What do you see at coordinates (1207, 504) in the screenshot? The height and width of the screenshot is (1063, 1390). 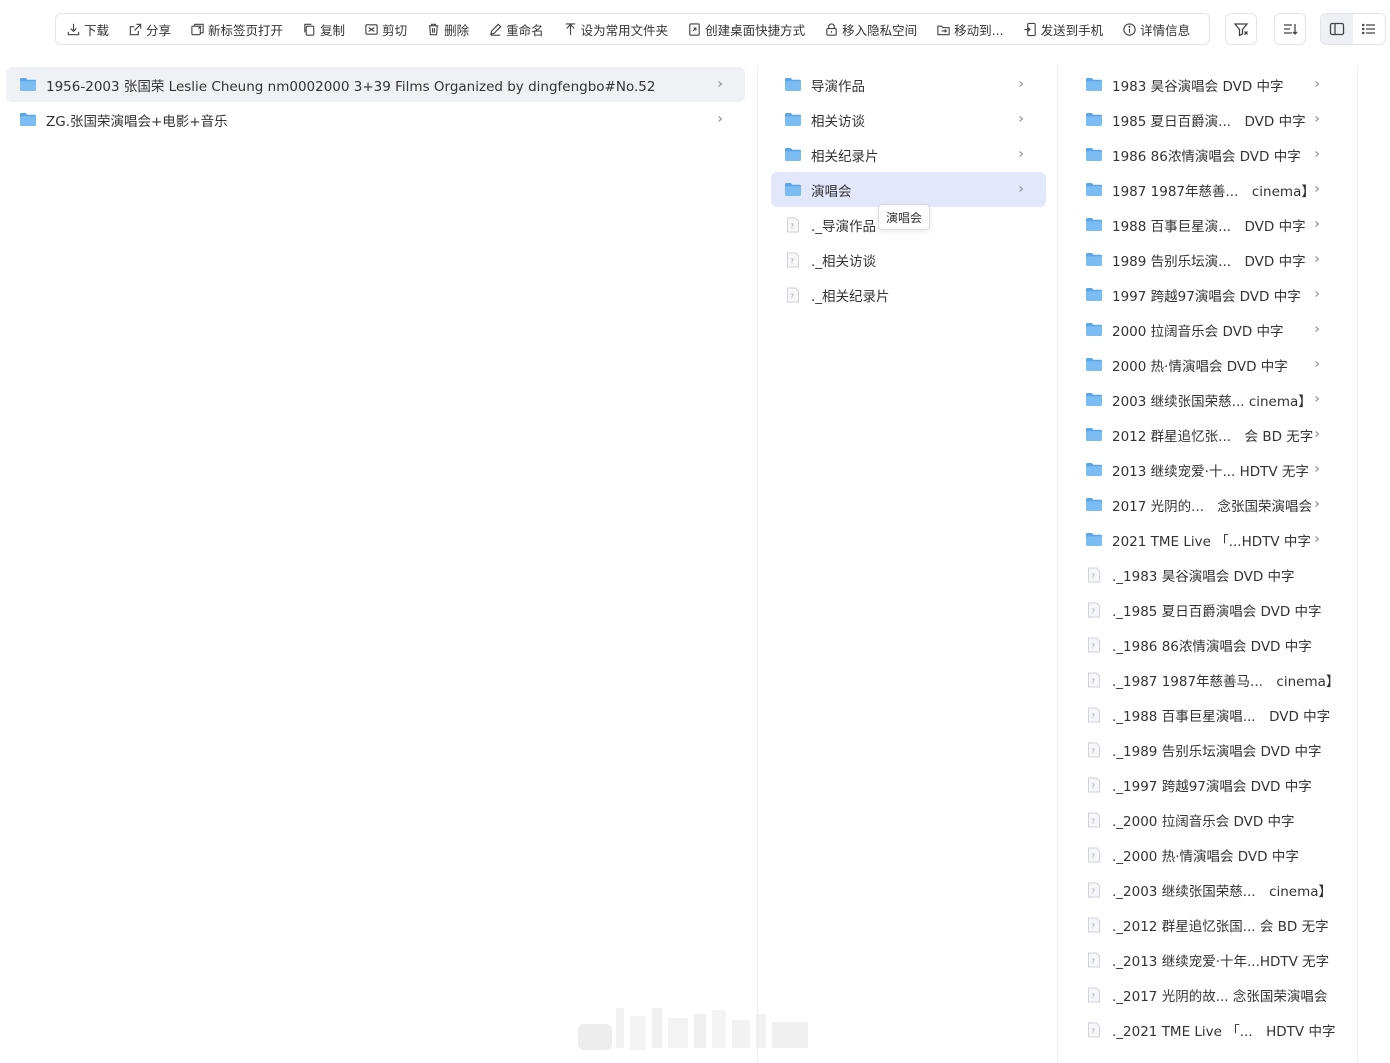 I see `folder-item: 2017 光阴的... 念张国荣演唱会` at bounding box center [1207, 504].